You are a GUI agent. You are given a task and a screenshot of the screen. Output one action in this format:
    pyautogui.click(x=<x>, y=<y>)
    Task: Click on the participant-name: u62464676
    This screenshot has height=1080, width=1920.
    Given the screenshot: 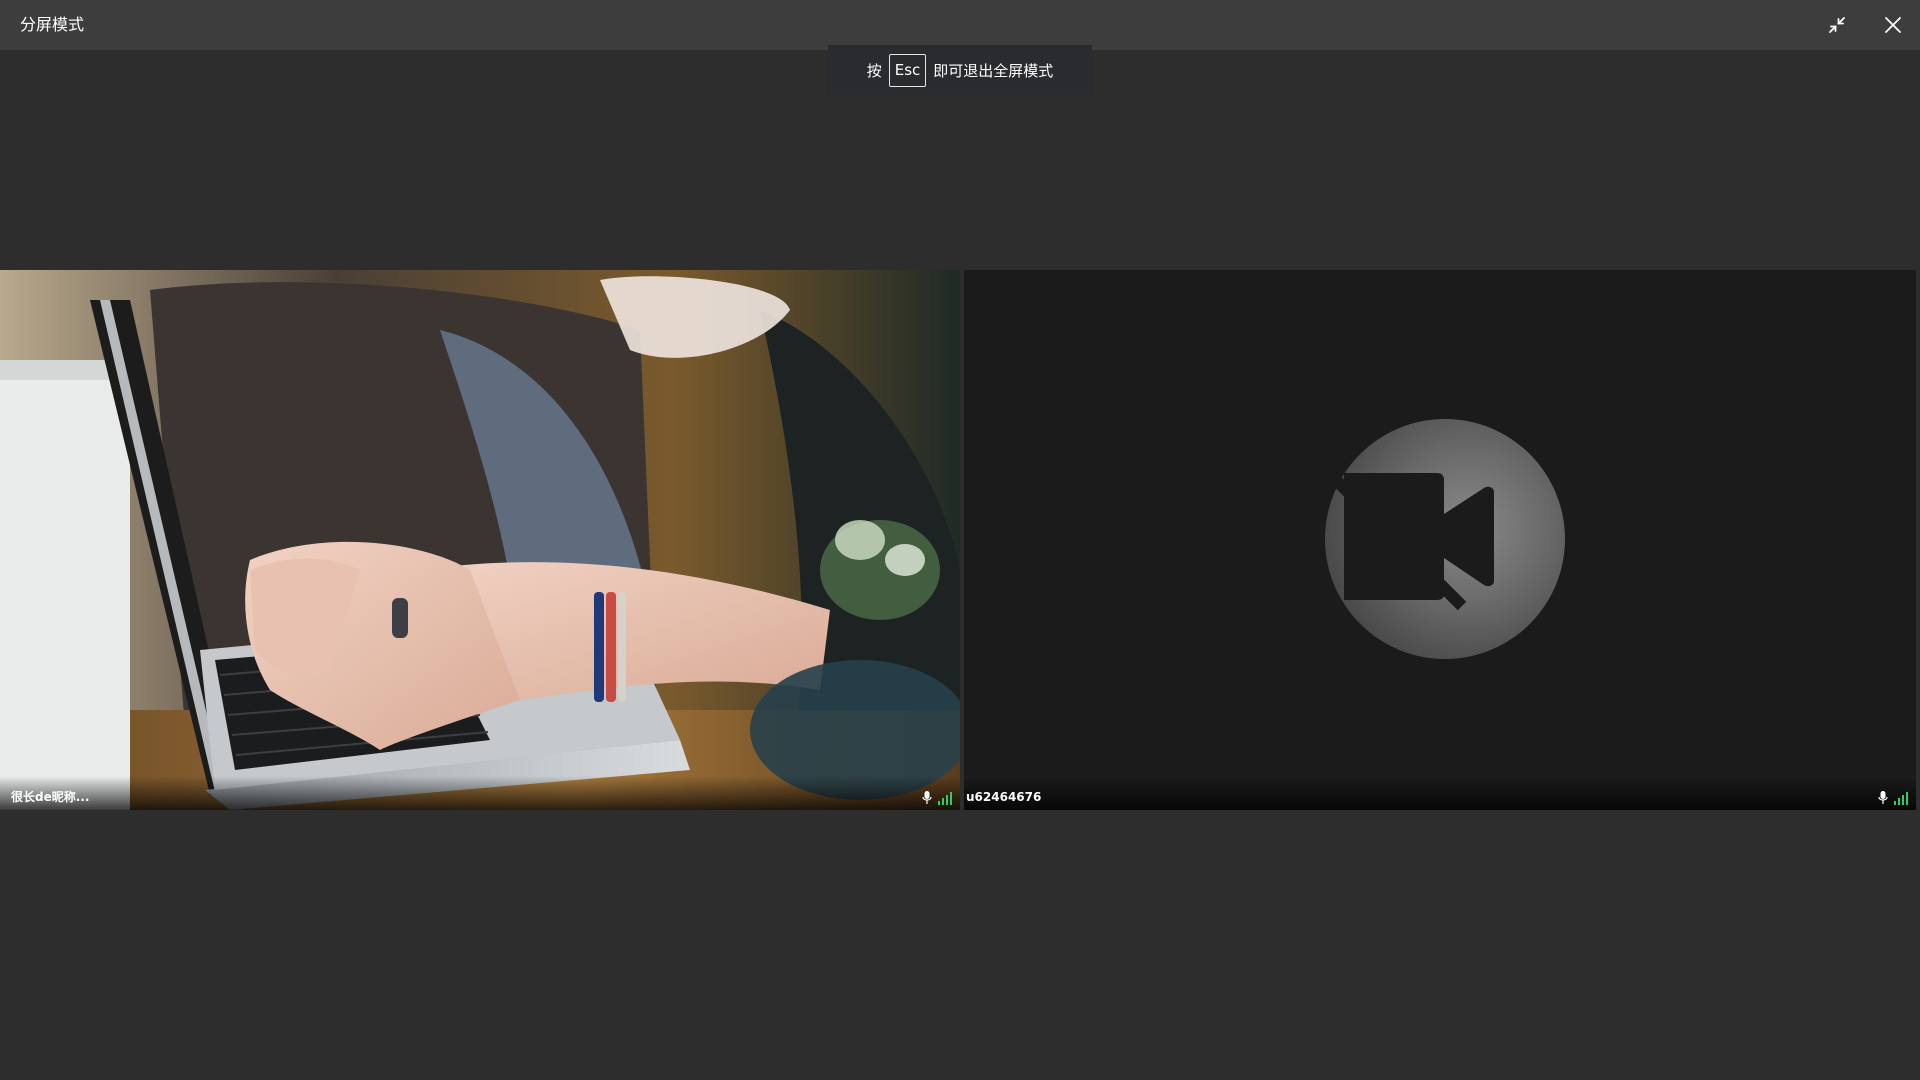 What is the action you would take?
    pyautogui.click(x=1004, y=797)
    